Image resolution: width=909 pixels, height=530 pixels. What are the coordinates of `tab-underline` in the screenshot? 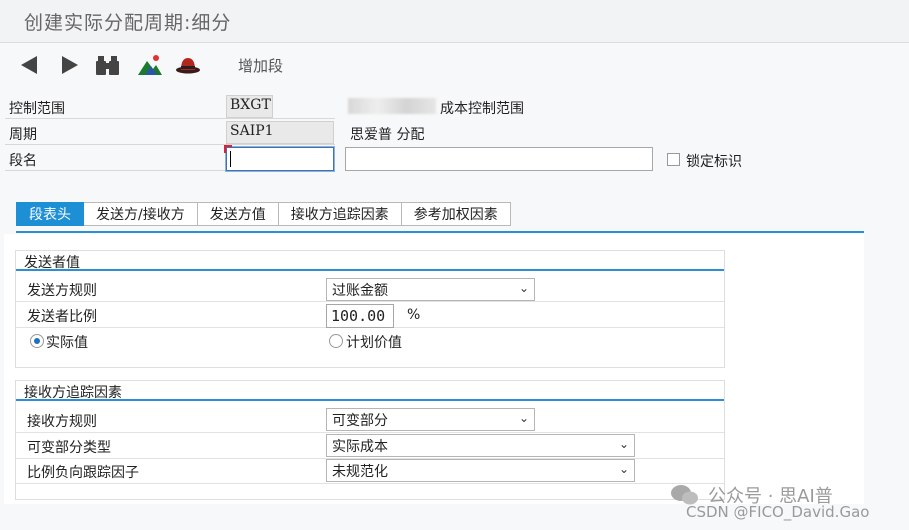 It's located at (440, 232).